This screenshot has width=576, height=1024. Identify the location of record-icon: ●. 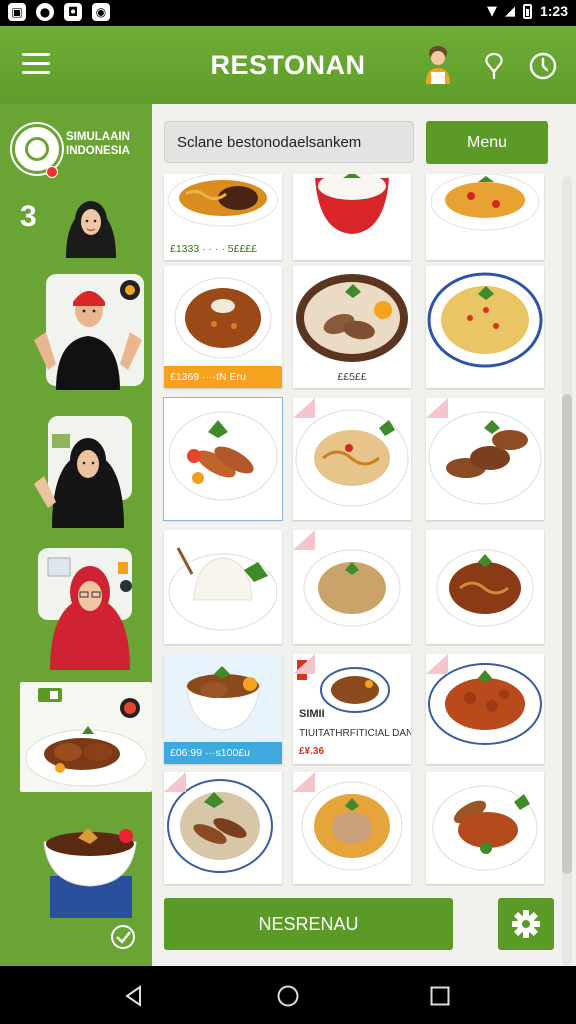
(45, 12).